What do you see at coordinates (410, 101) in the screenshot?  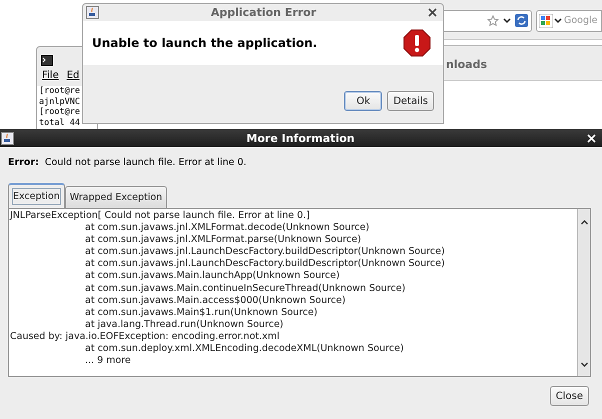 I see `dialog-button: Details` at bounding box center [410, 101].